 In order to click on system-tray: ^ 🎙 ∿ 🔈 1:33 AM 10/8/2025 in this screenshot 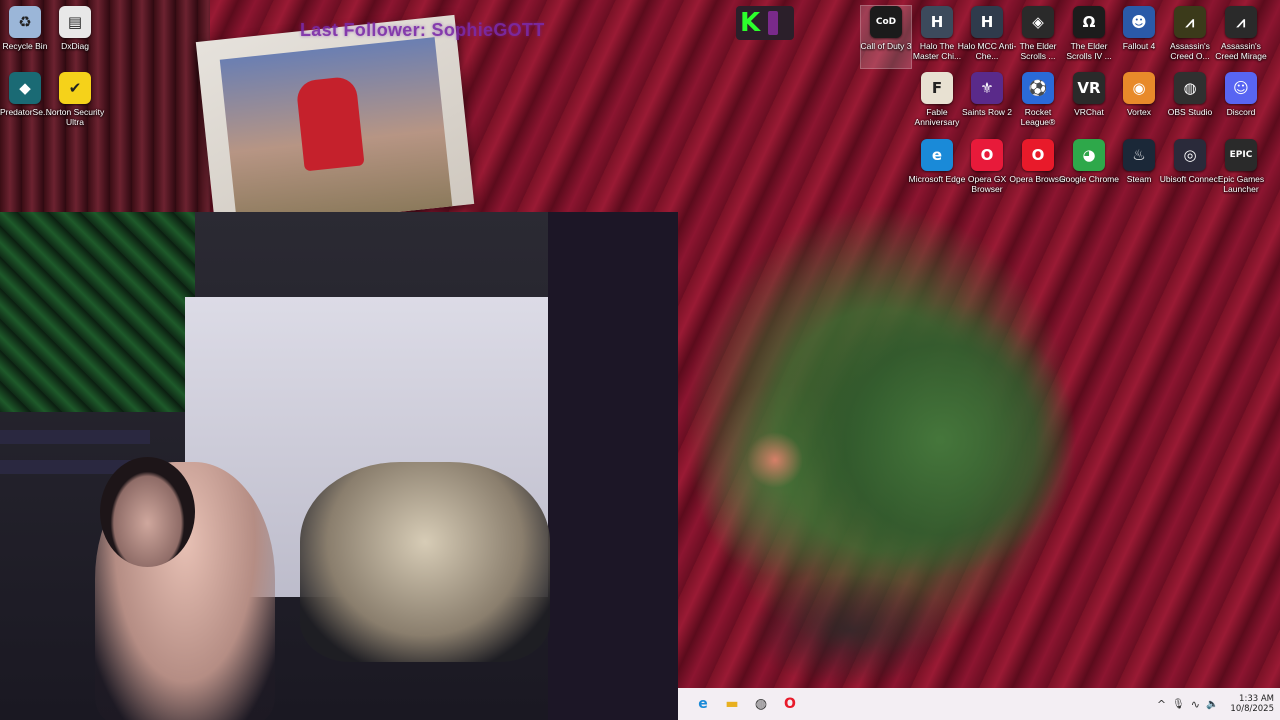, I will do `click(1215, 704)`.